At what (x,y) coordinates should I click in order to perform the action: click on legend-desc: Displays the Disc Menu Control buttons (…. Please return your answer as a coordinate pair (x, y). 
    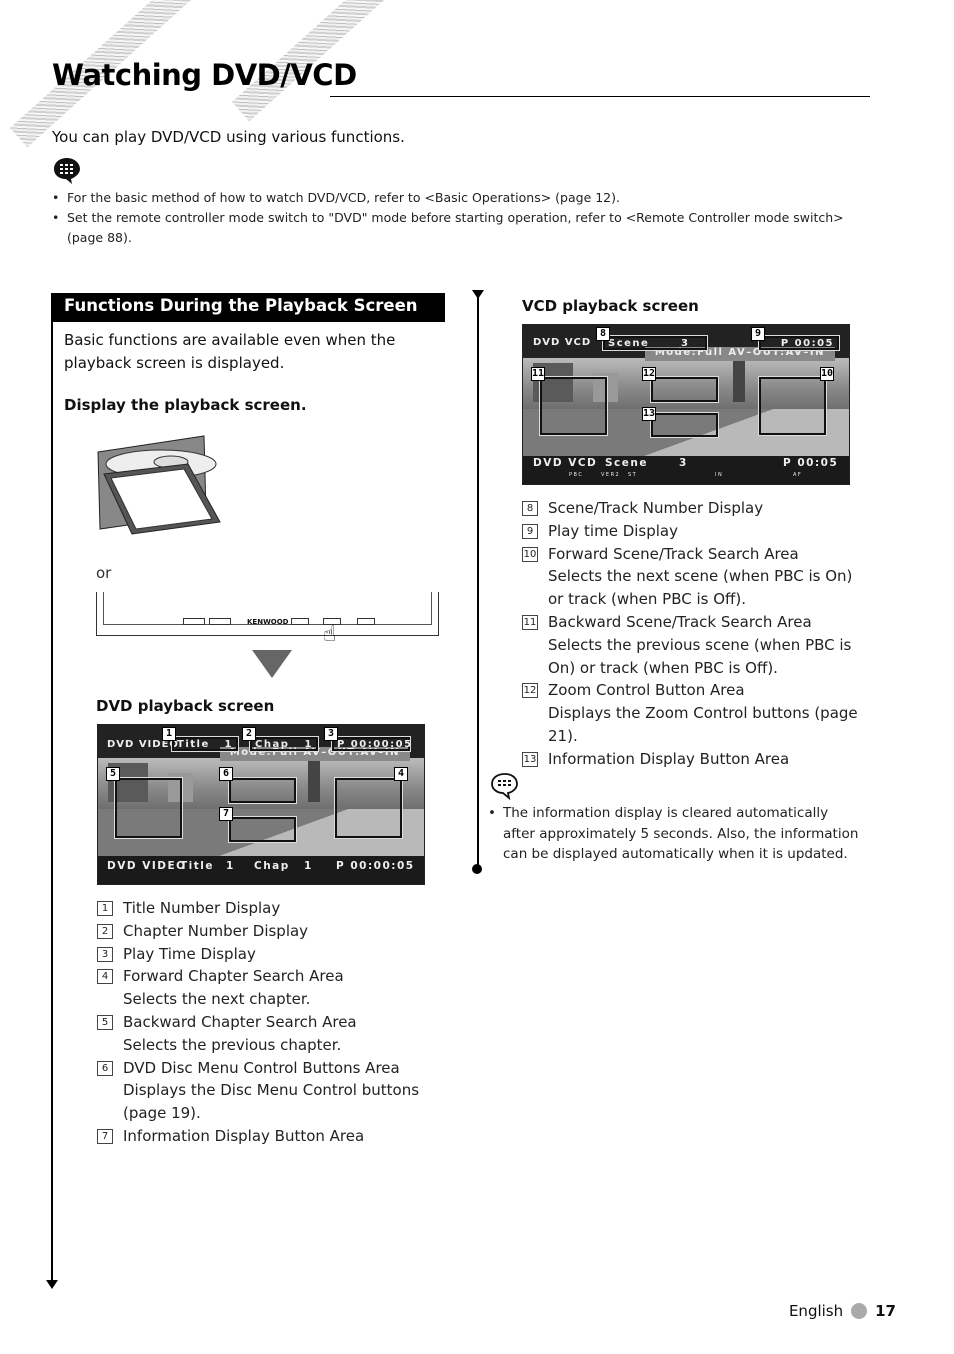
    Looking at the image, I should click on (271, 1102).